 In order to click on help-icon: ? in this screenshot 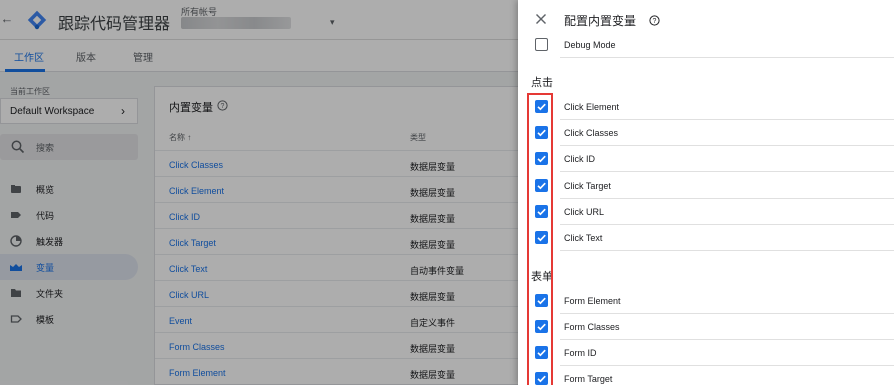, I will do `click(654, 20)`.